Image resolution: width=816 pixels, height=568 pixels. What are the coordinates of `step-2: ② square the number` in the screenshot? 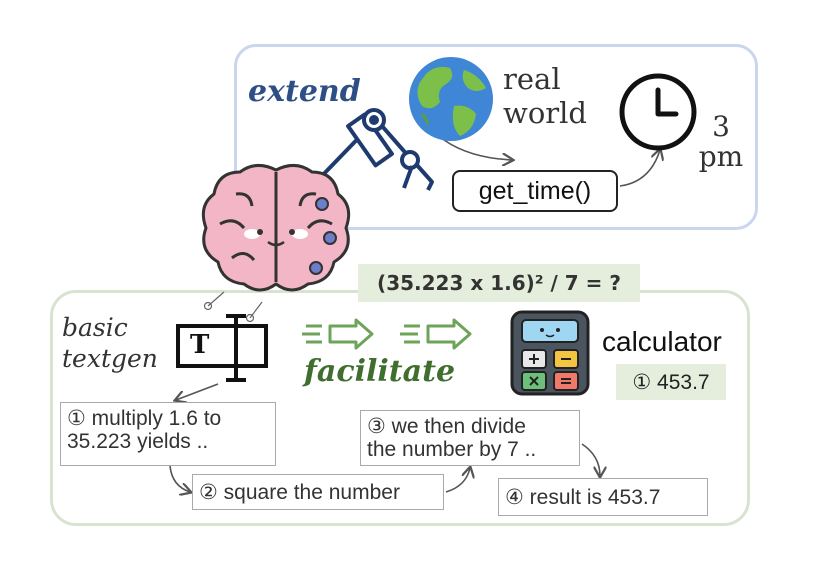 It's located at (318, 492).